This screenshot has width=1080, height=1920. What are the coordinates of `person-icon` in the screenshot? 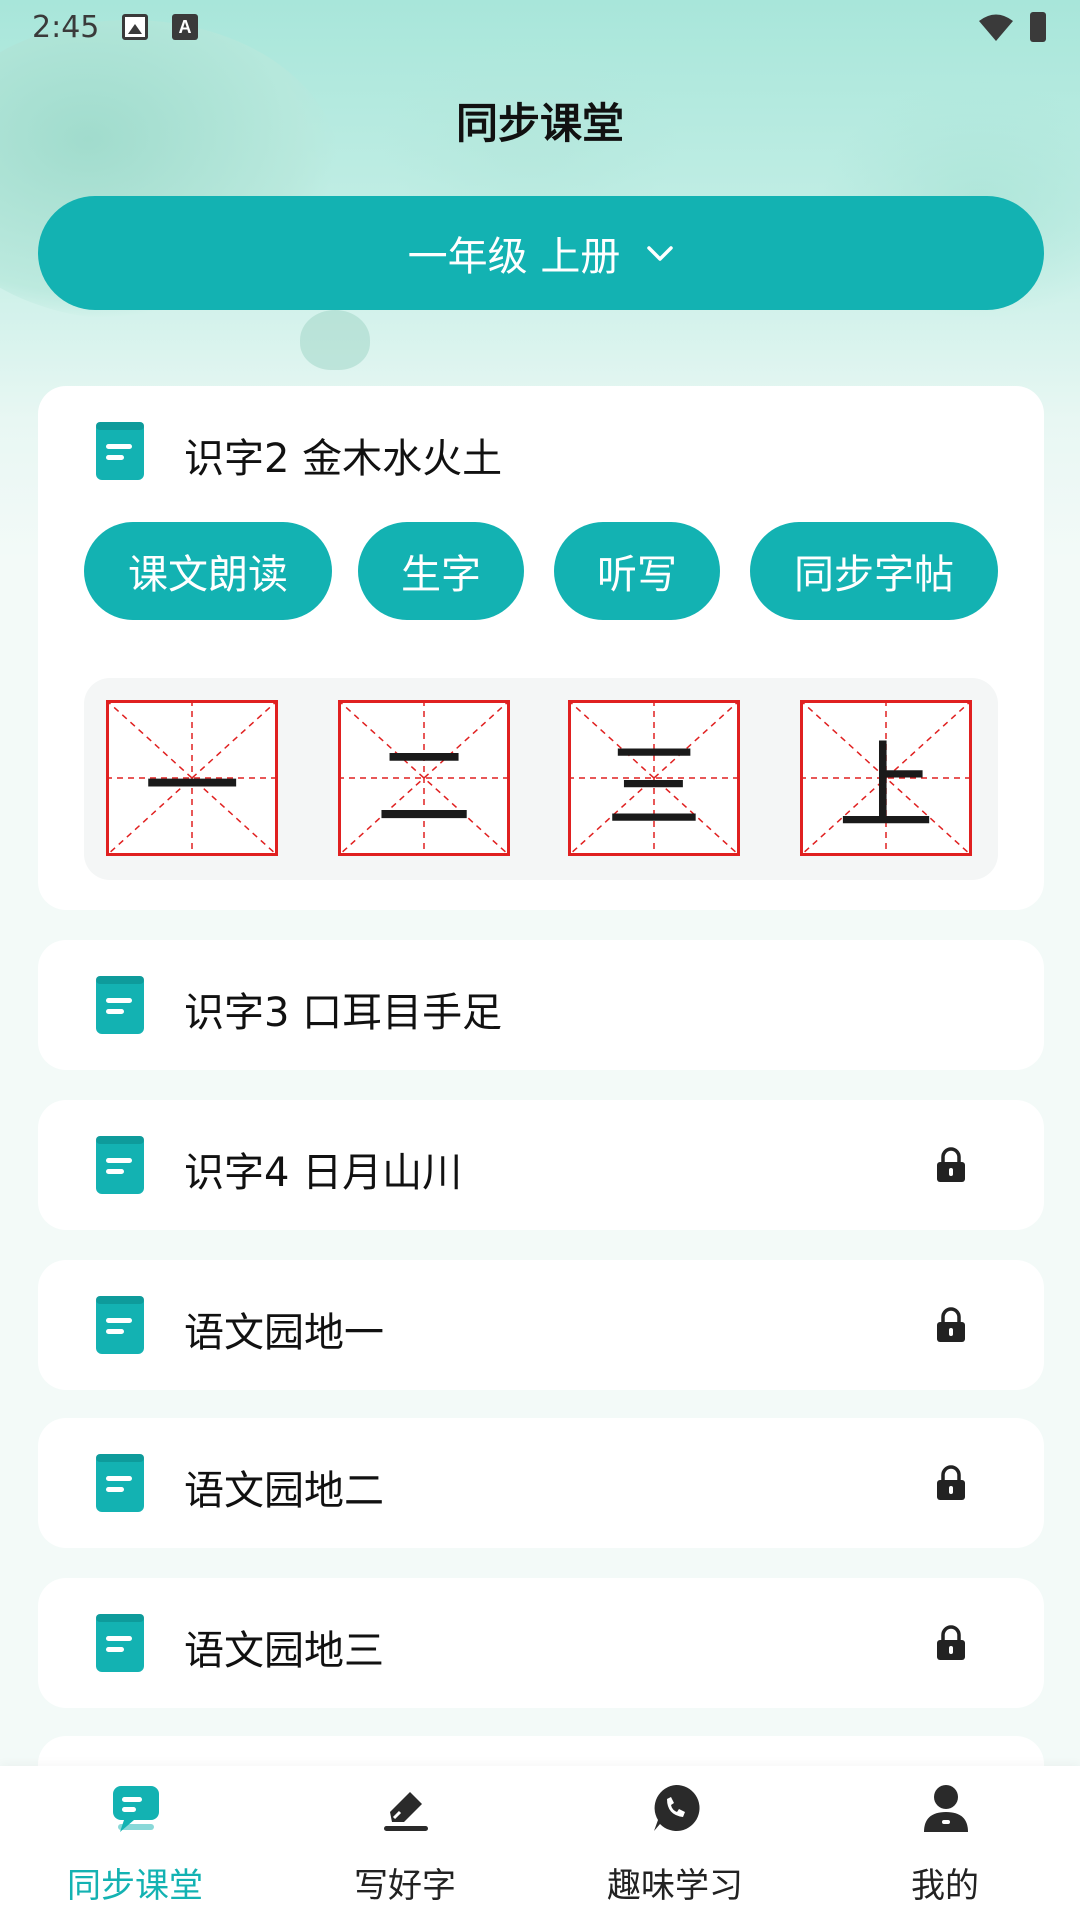 It's located at (946, 1808).